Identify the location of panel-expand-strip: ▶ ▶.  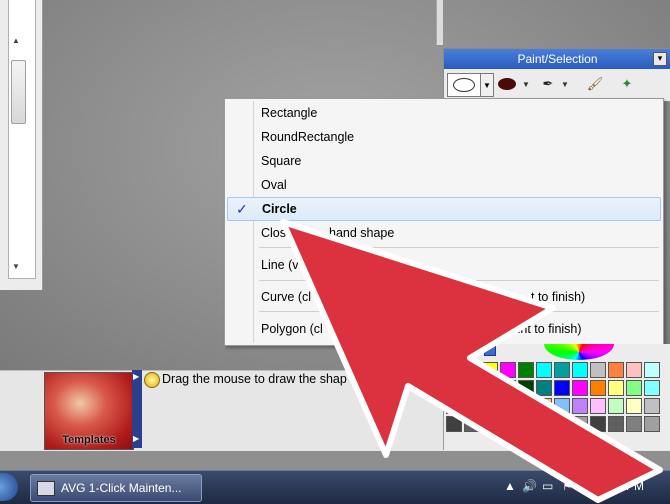
(137, 409).